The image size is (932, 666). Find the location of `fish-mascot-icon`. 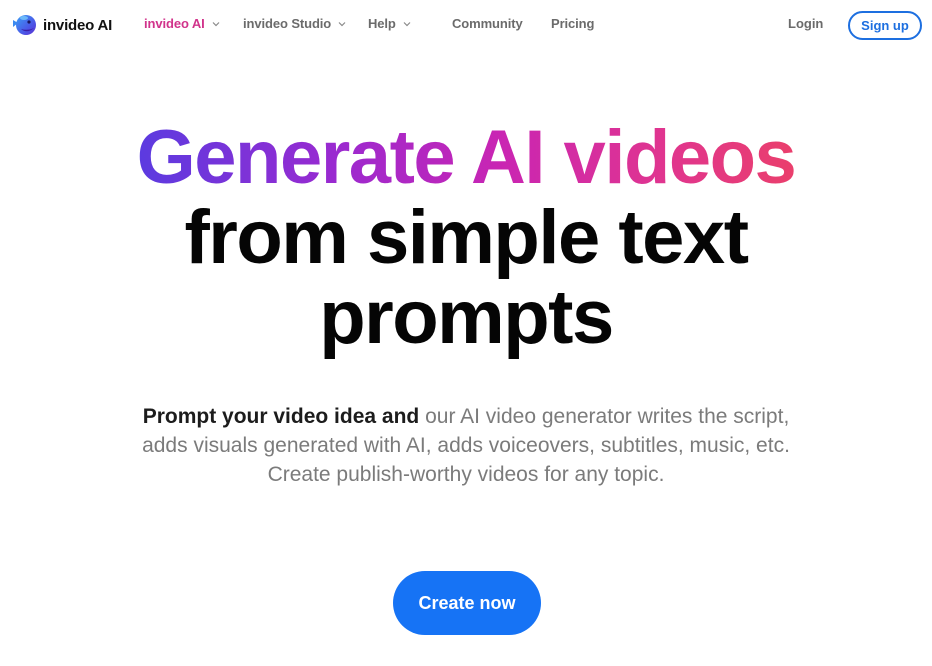

fish-mascot-icon is located at coordinates (24, 25).